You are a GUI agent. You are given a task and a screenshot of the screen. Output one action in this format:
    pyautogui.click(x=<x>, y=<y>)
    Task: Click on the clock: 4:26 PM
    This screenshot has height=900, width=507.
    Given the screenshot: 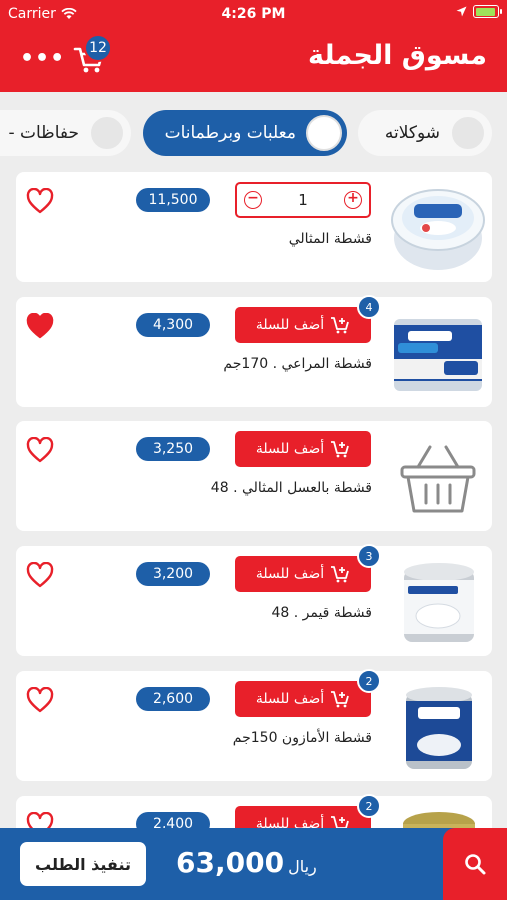 What is the action you would take?
    pyautogui.click(x=253, y=14)
    